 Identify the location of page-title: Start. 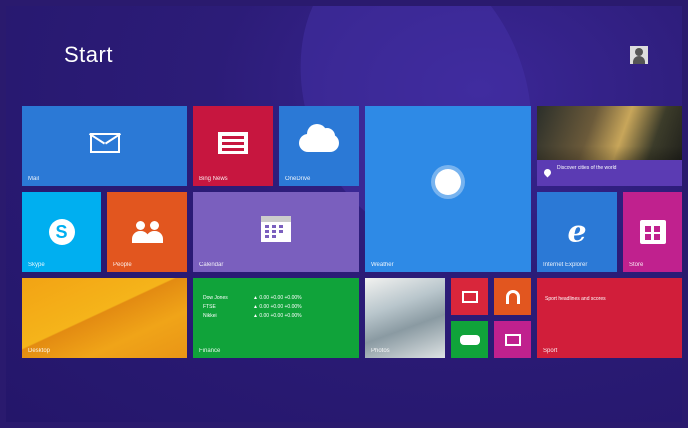
(88, 54).